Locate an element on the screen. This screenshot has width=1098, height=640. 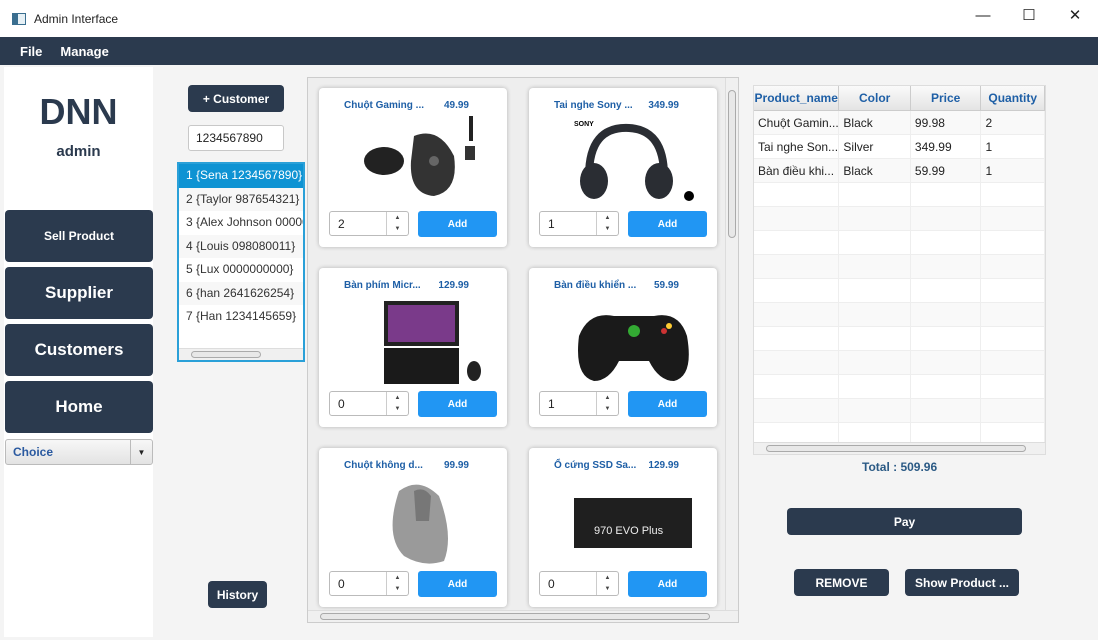
minimize-button: — is located at coordinates (983, 15).